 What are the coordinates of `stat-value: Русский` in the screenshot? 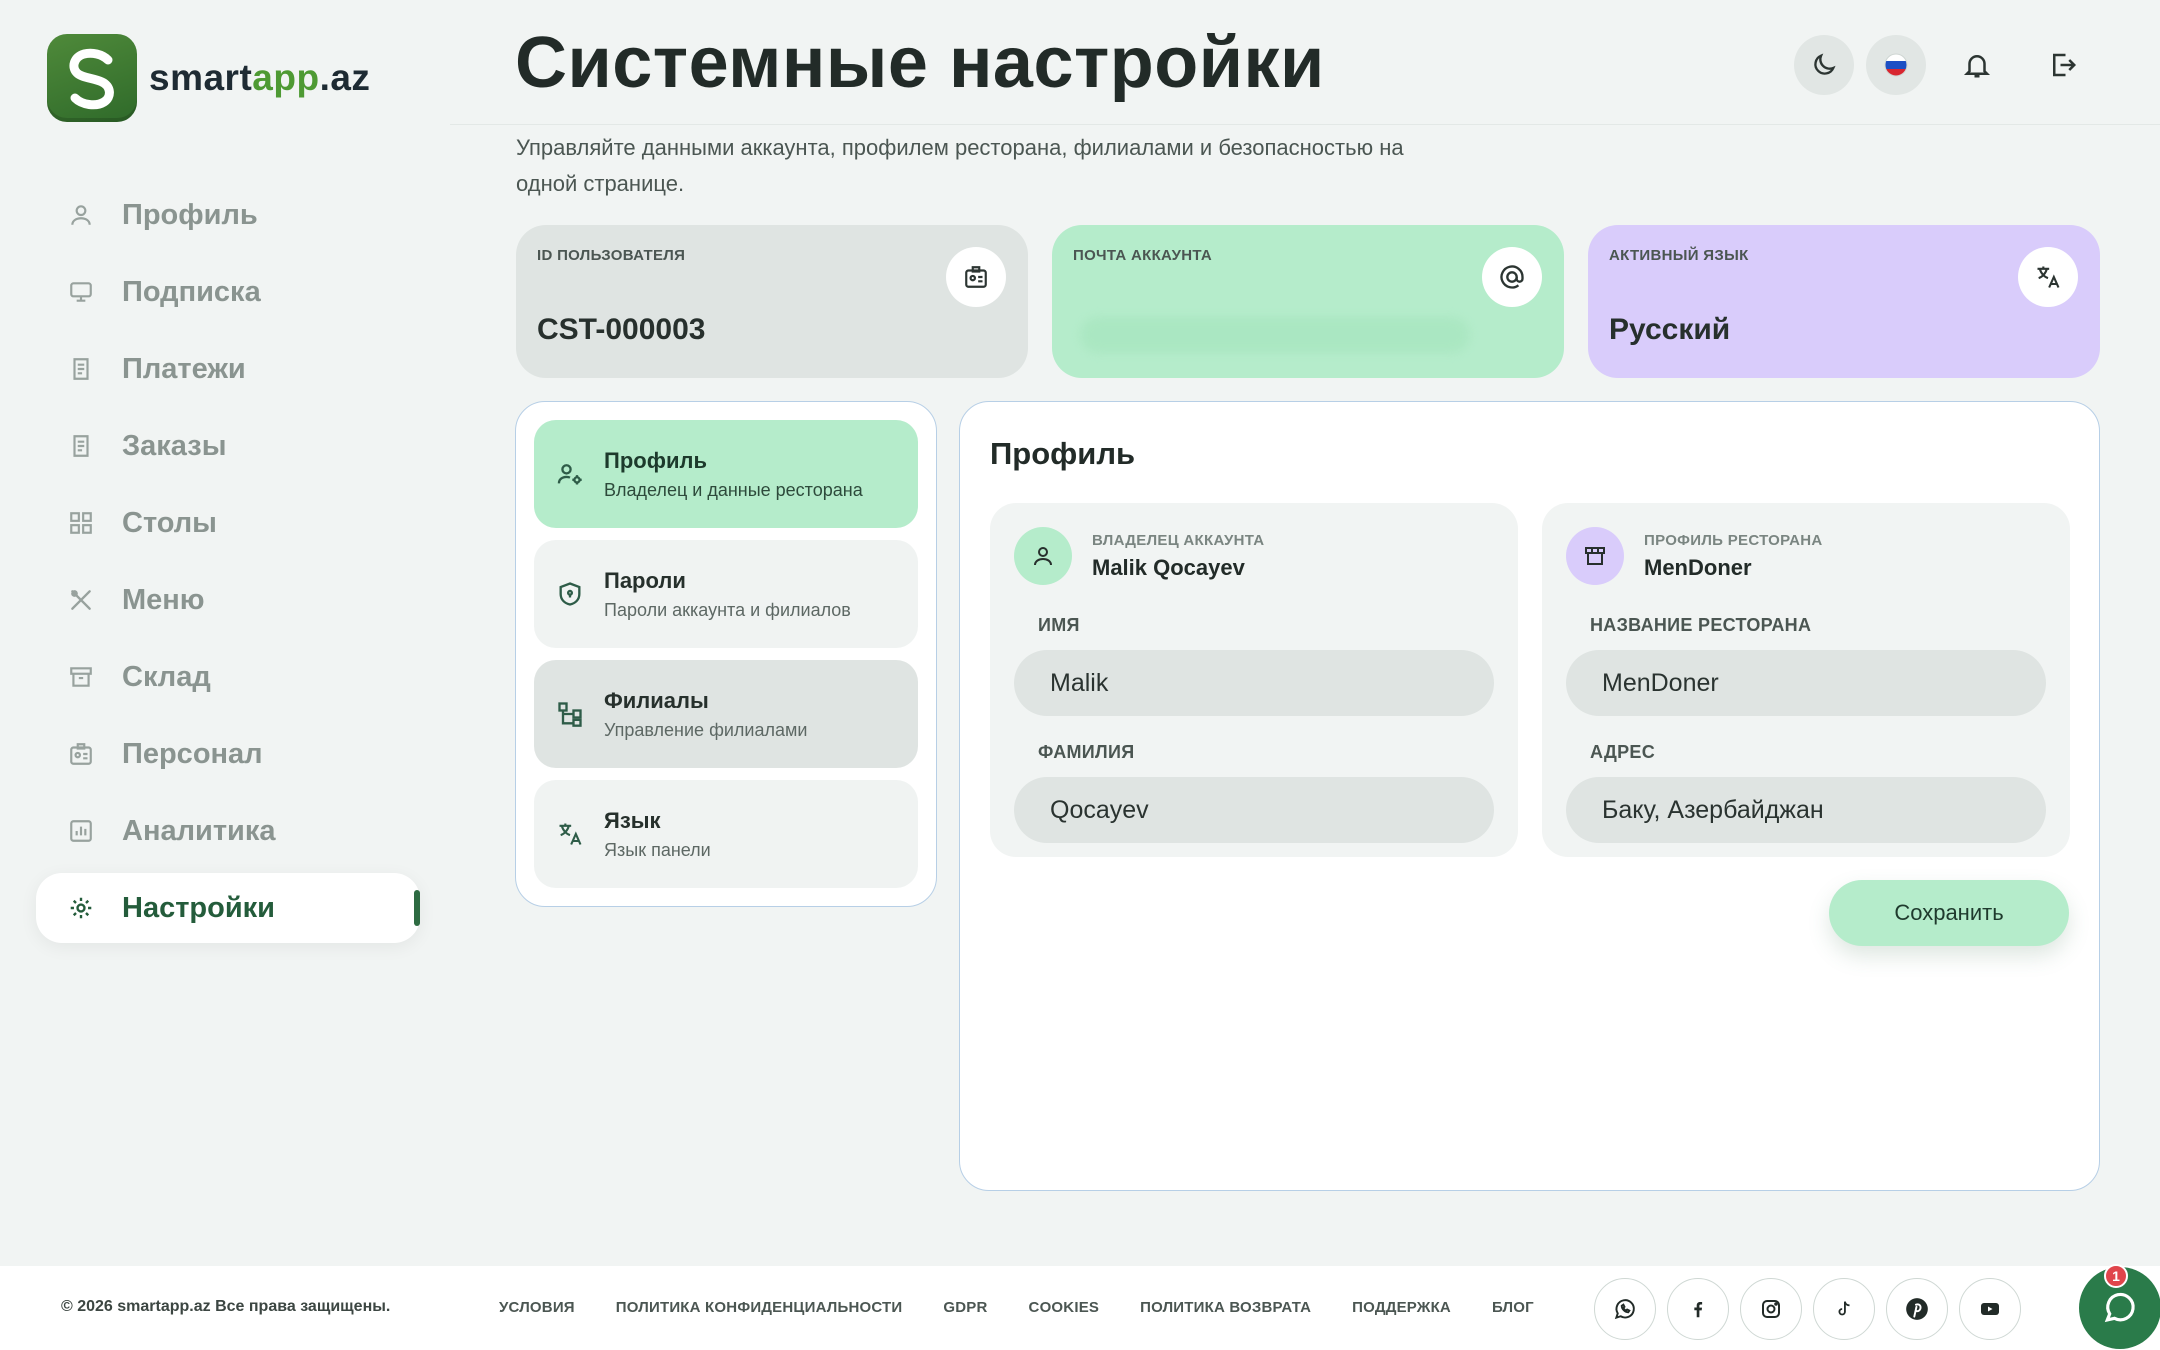 It's located at (1670, 329).